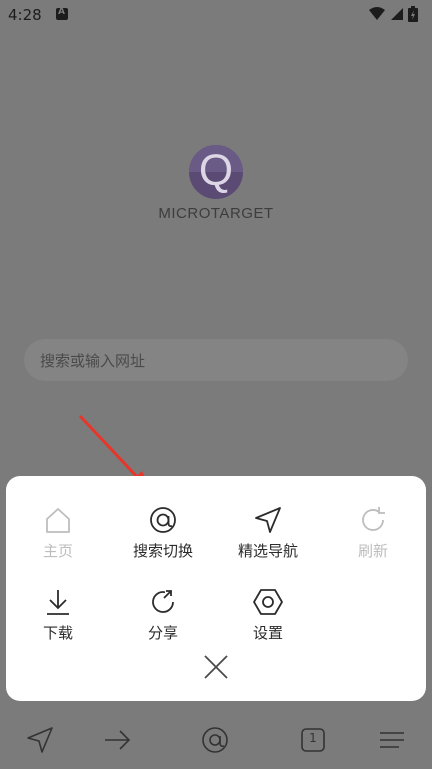 This screenshot has height=769, width=432. What do you see at coordinates (216, 667) in the screenshot?
I see `close-icon` at bounding box center [216, 667].